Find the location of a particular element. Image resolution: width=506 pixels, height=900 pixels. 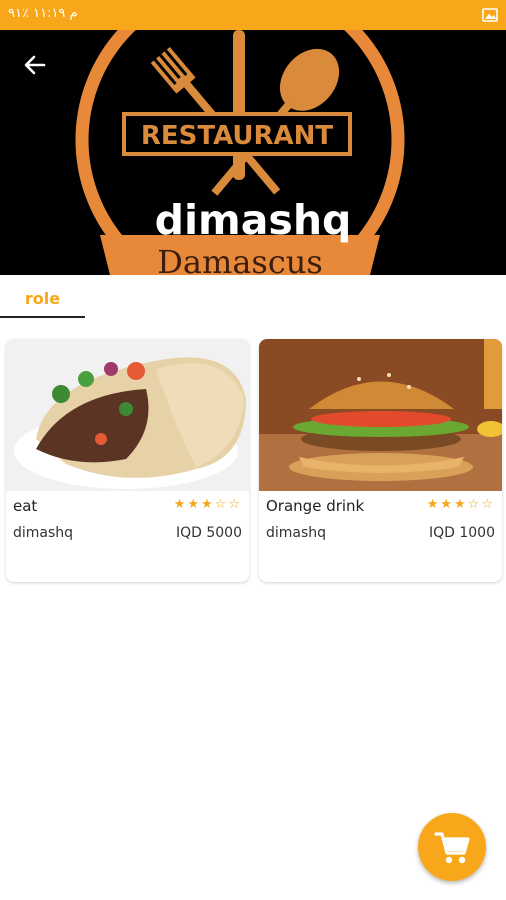

cart-button is located at coordinates (452, 847).